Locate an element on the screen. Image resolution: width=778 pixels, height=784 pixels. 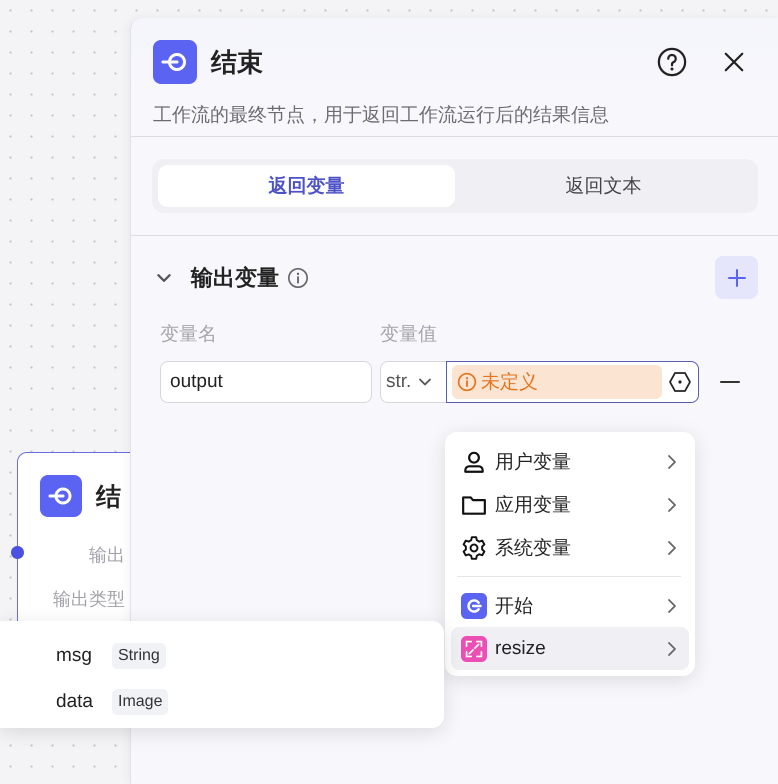
close-icon is located at coordinates (734, 62).